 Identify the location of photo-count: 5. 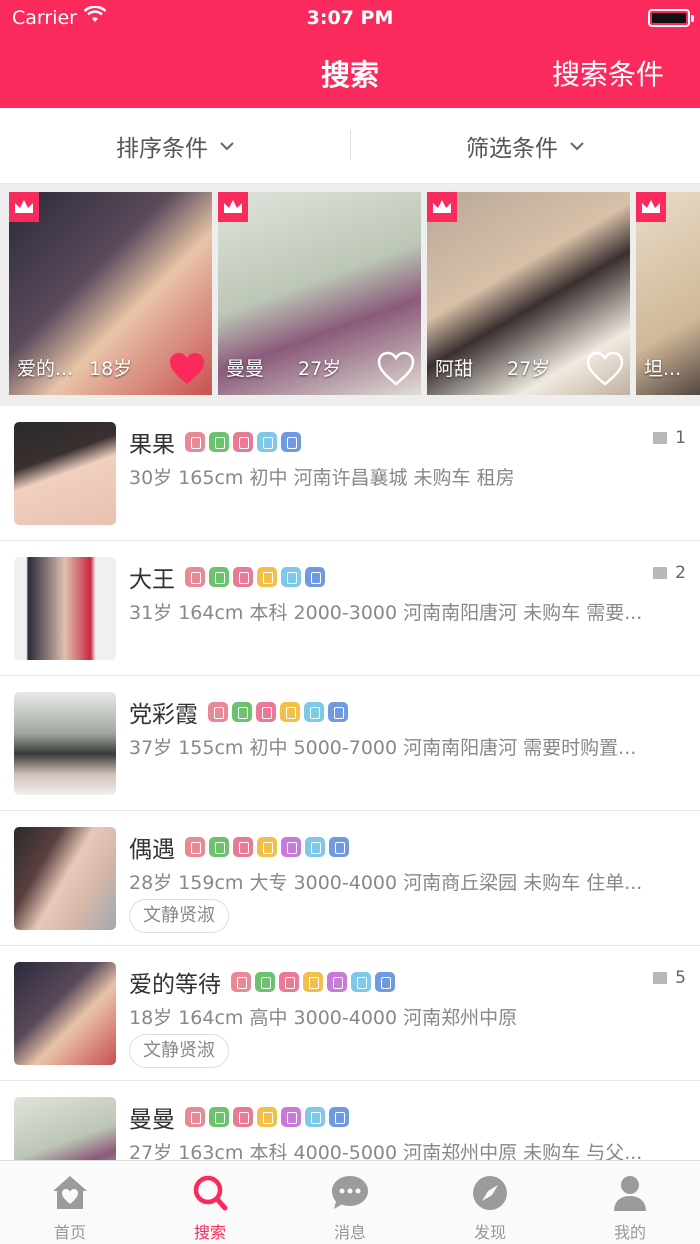
(669, 978).